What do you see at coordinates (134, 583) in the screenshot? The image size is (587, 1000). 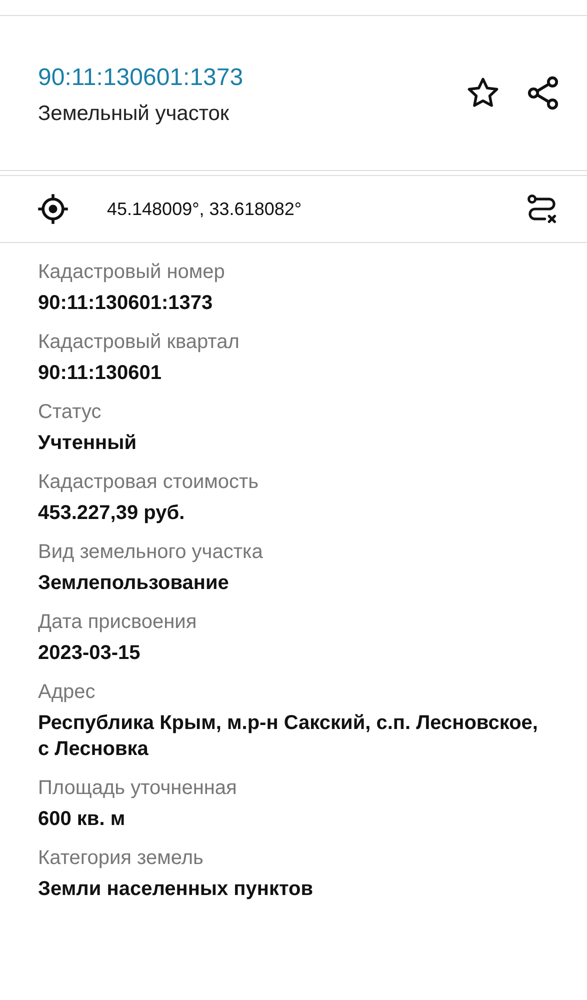 I see `field-value: Землепользование` at bounding box center [134, 583].